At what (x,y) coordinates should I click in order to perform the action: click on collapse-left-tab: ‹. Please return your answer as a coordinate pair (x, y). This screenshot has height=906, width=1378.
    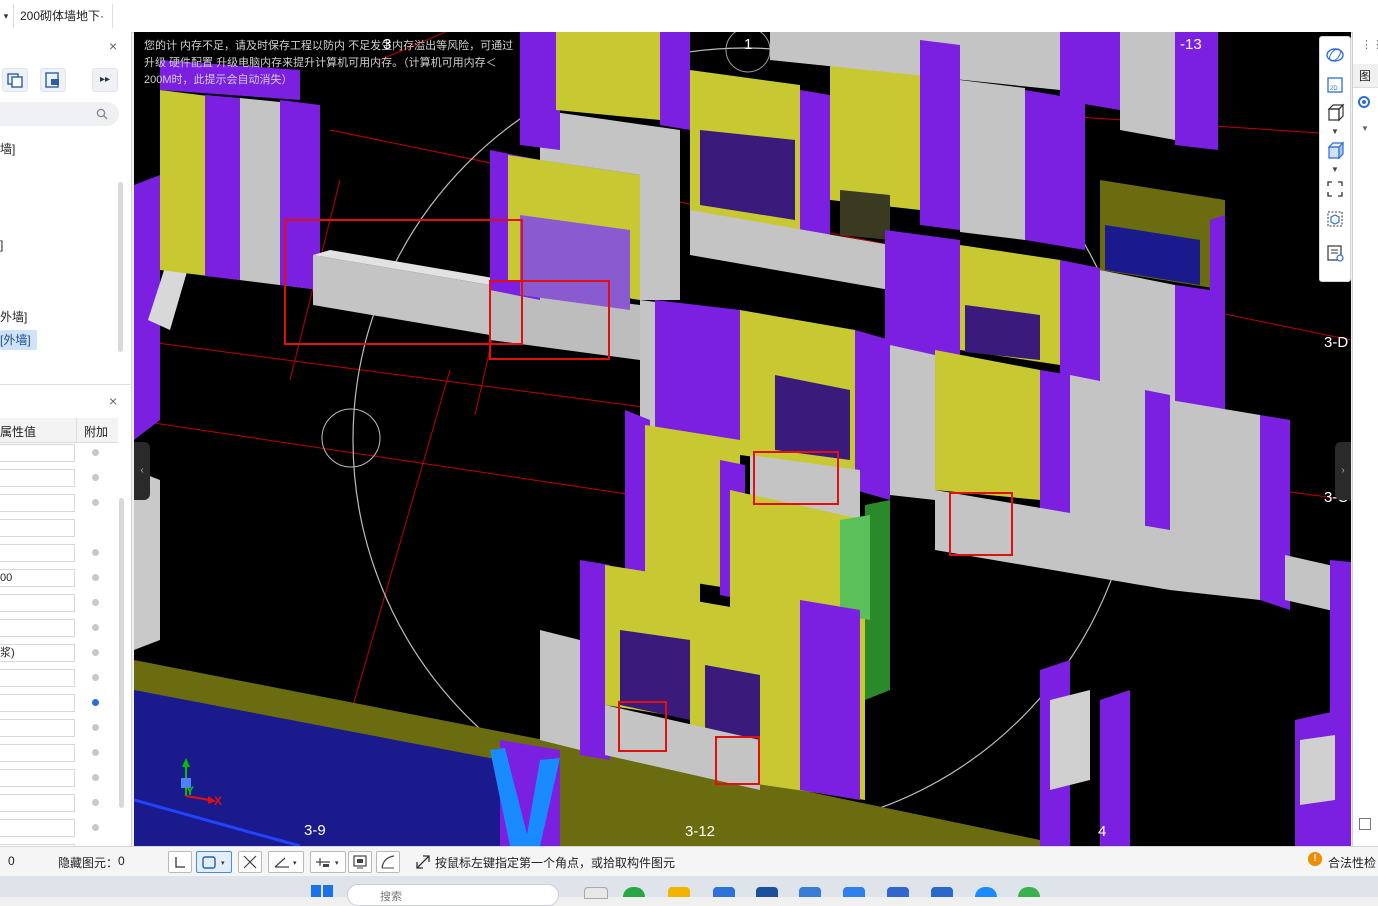
    Looking at the image, I should click on (142, 471).